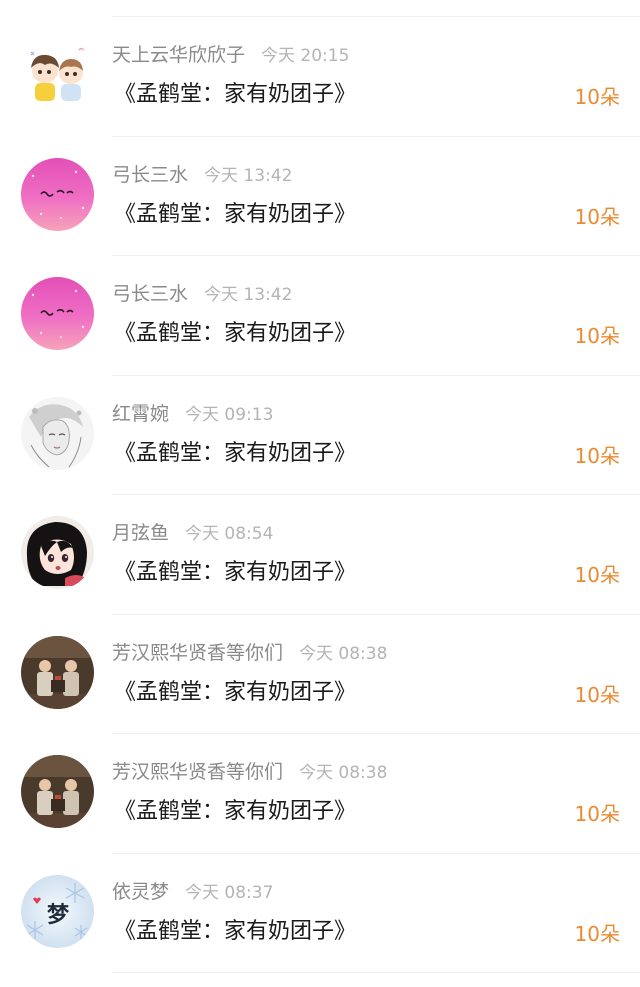 This screenshot has height=987, width=640. I want to click on cartoon-couple-avatar-icon, so click(57, 74).